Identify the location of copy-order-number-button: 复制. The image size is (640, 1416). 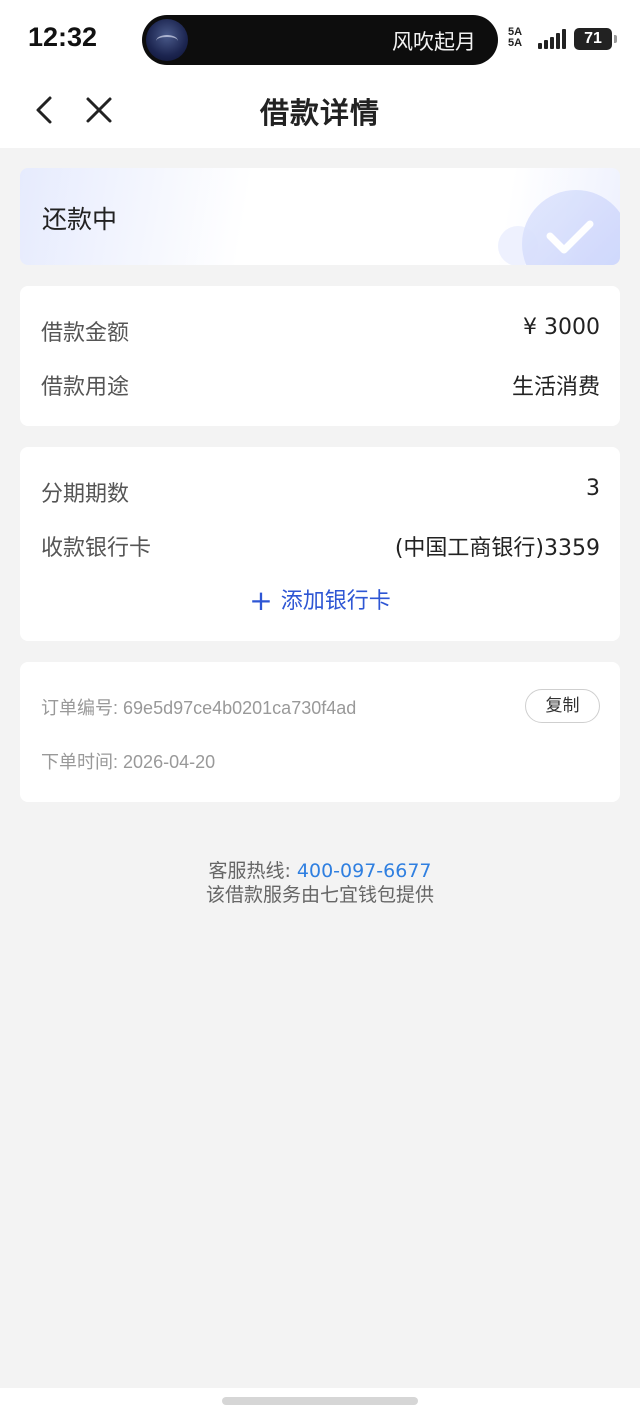
(562, 706).